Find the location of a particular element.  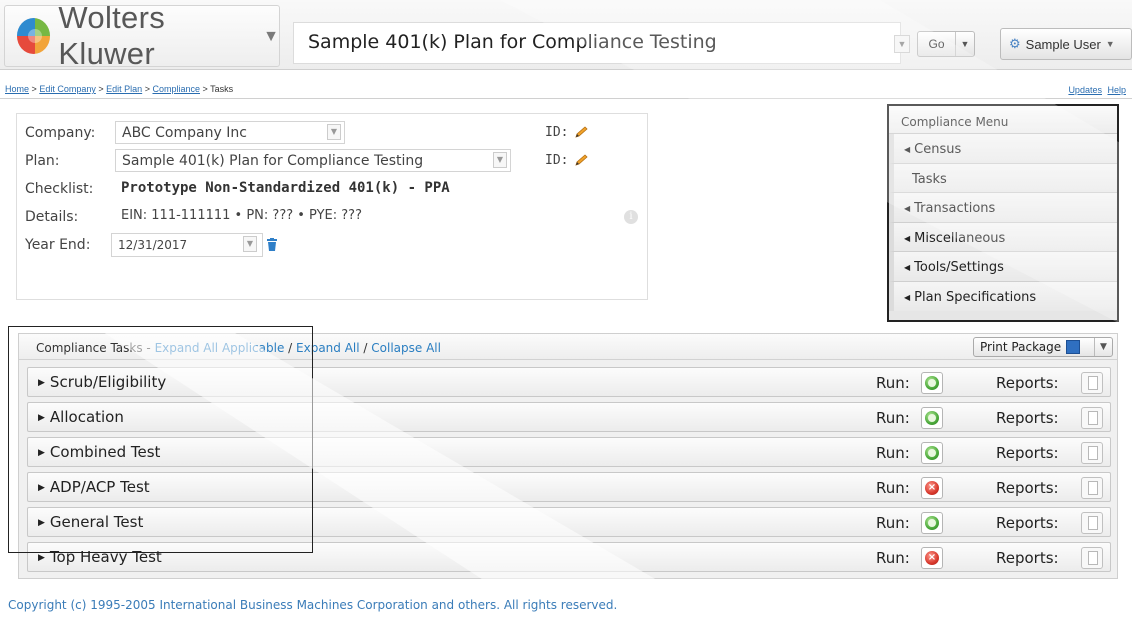

company-id-label: ID: is located at coordinates (557, 132).